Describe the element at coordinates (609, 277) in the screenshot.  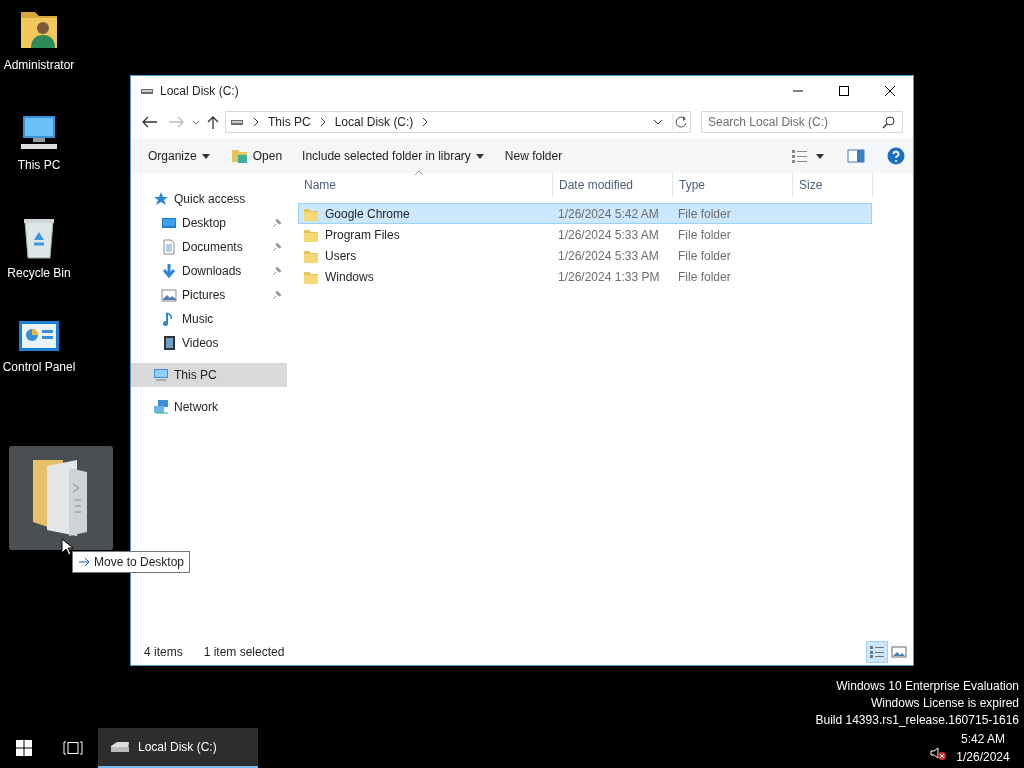
I see `file-date: 1/26/2024 1:33 PM` at that location.